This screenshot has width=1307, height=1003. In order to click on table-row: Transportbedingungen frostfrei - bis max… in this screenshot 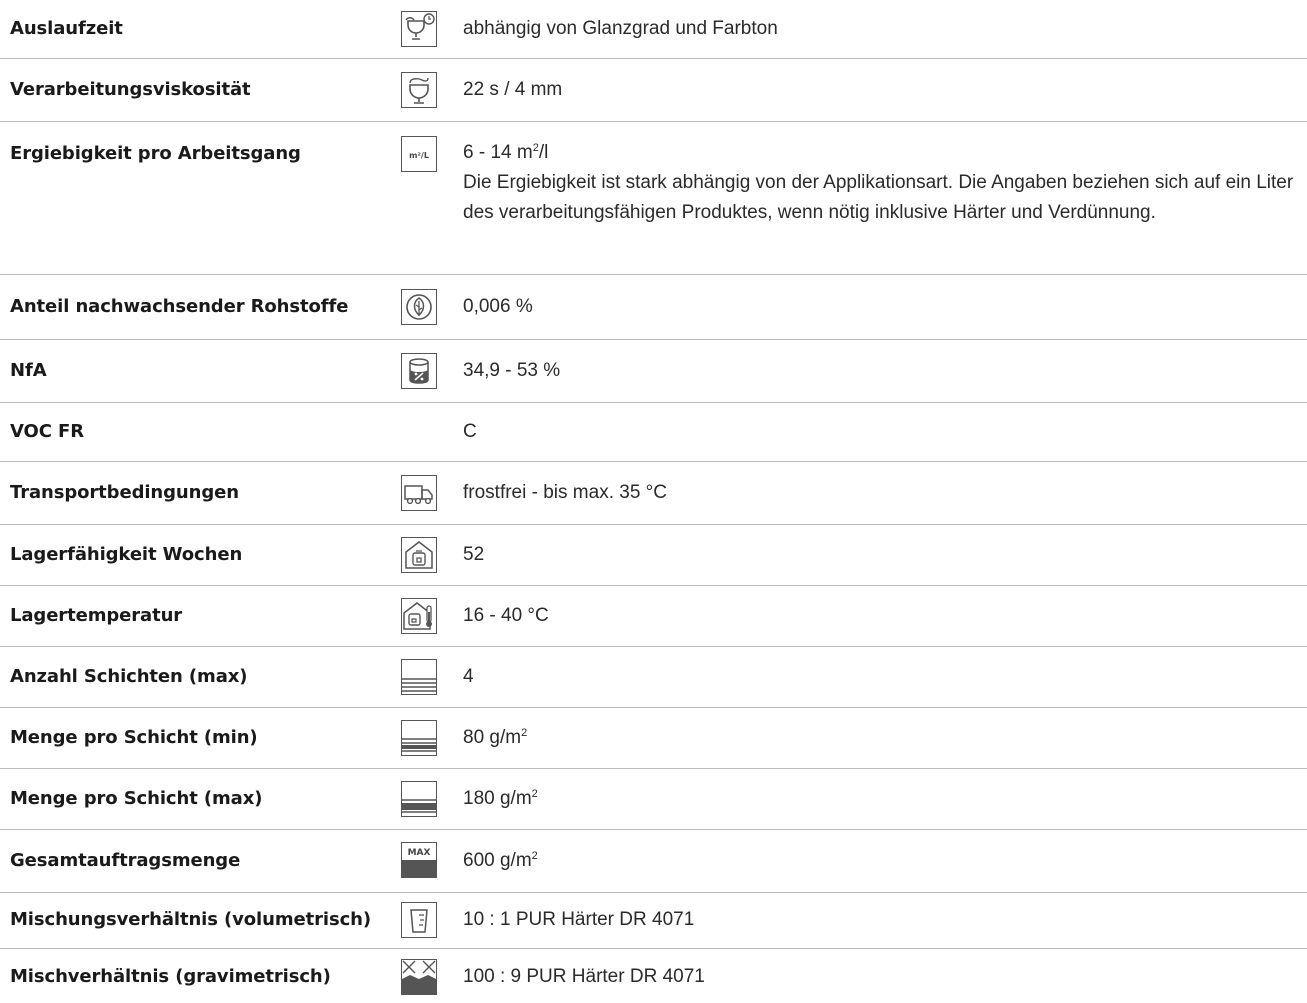, I will do `click(653, 493)`.